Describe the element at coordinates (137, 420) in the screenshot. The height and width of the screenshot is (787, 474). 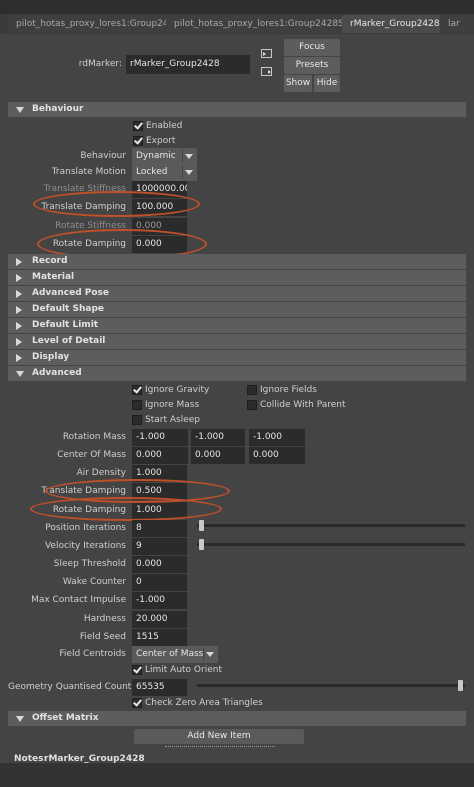
I see `start-asleep-checkbox` at that location.